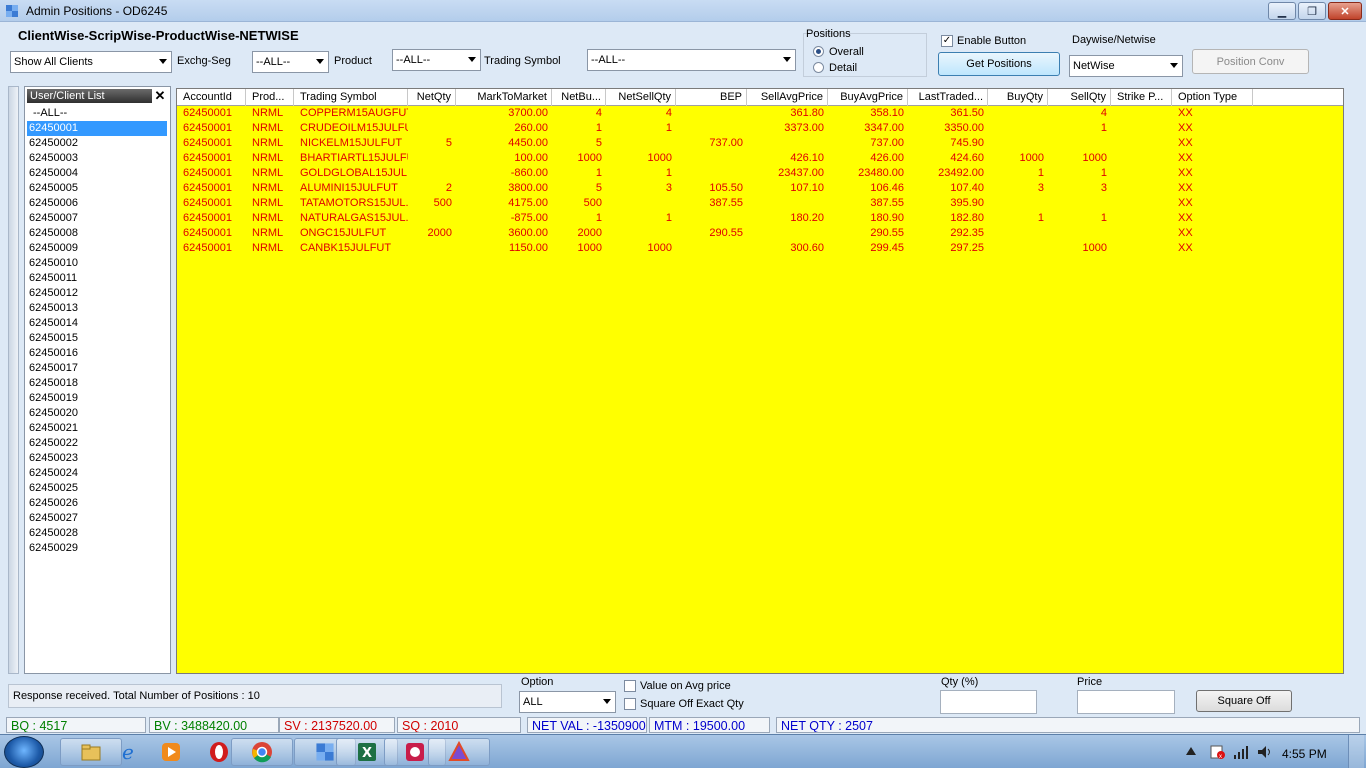 This screenshot has width=1366, height=768. Describe the element at coordinates (97, 188) in the screenshot. I see `client-list-item: 62450005` at that location.